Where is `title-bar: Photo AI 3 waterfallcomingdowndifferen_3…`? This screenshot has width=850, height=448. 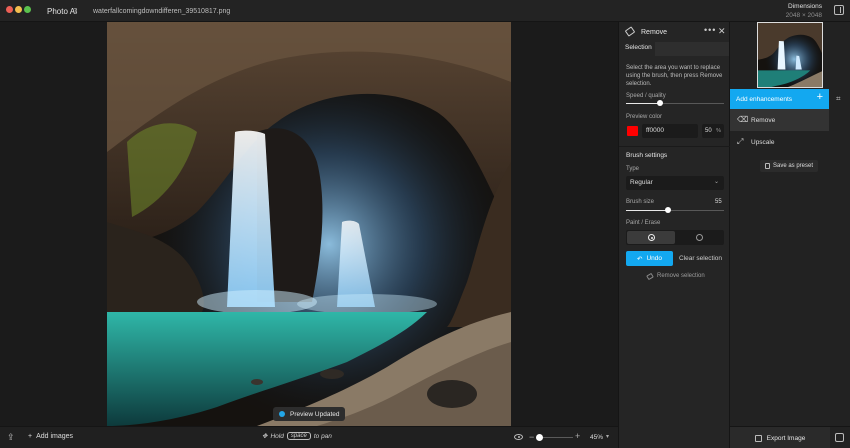 title-bar: Photo AI 3 waterfallcomingdowndifferen_3… is located at coordinates (425, 11).